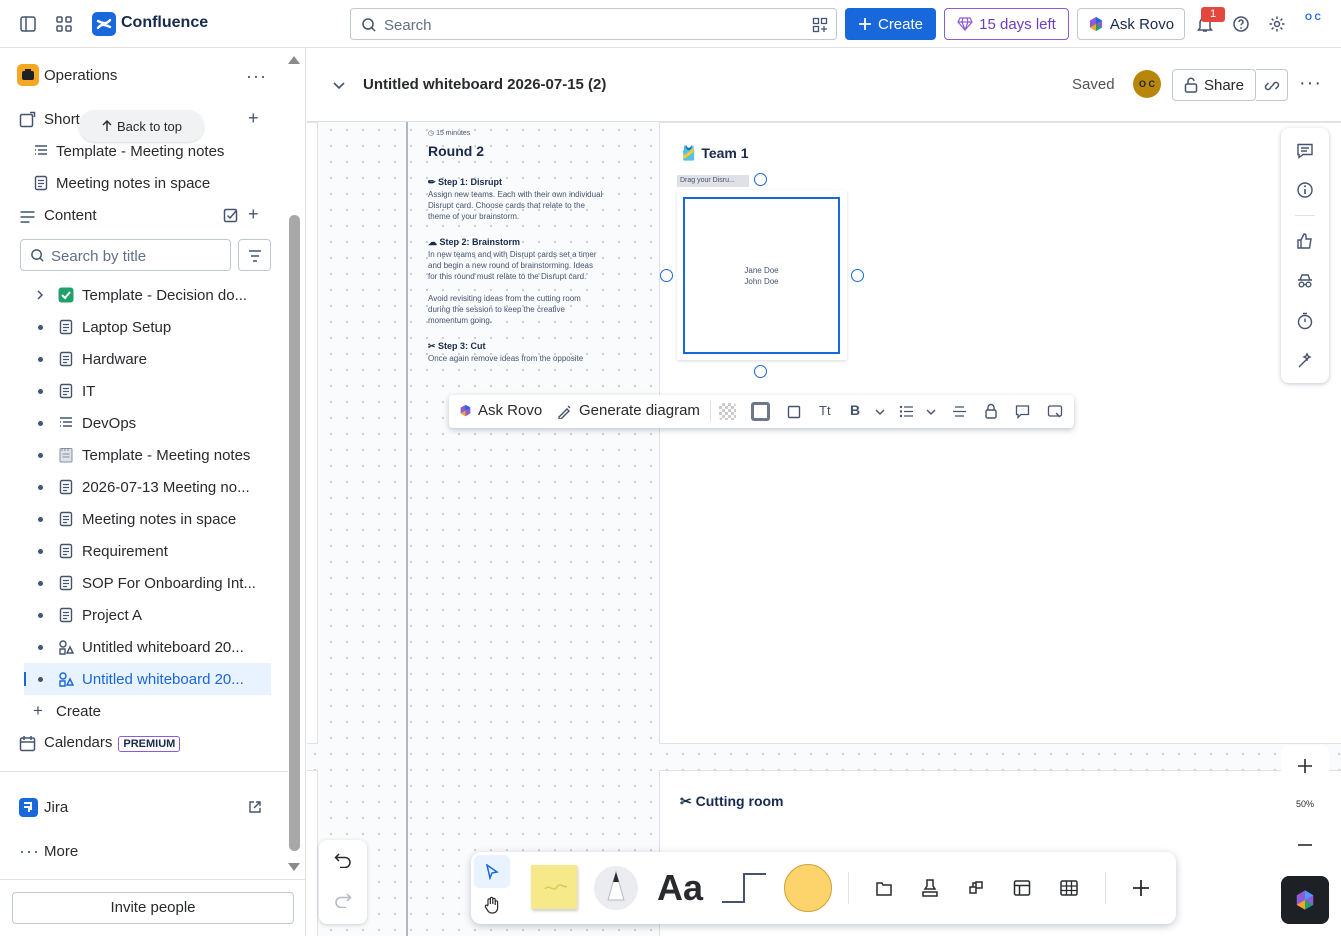 This screenshot has width=1341, height=936. Describe the element at coordinates (857, 275) in the screenshot. I see `resize-handle-right` at that location.